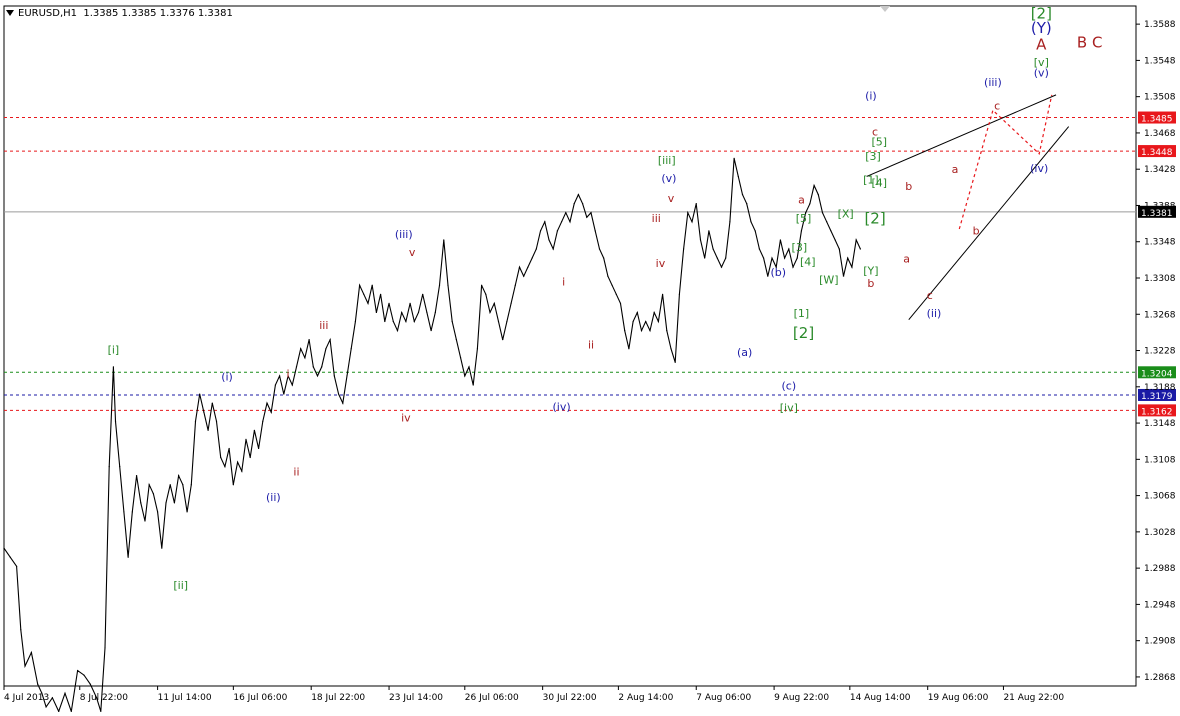  Describe the element at coordinates (1041, 45) in the screenshot. I see `wave-label: A` at that location.